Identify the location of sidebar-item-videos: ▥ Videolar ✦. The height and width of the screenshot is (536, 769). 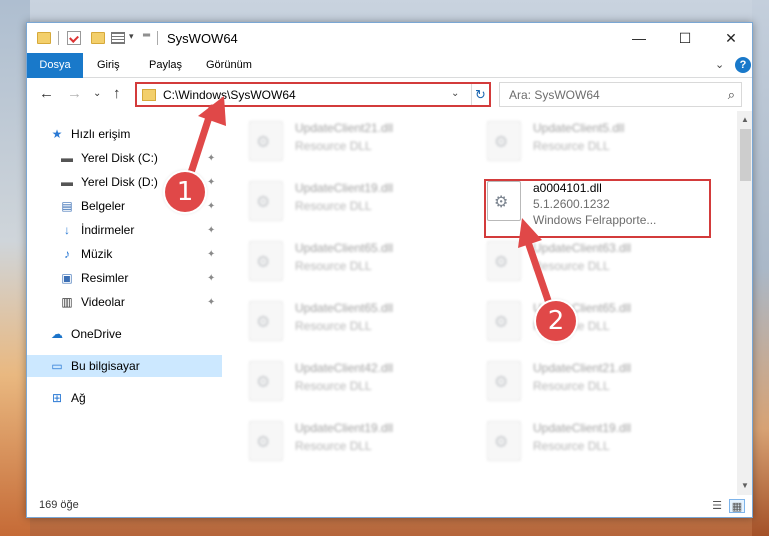
(124, 302).